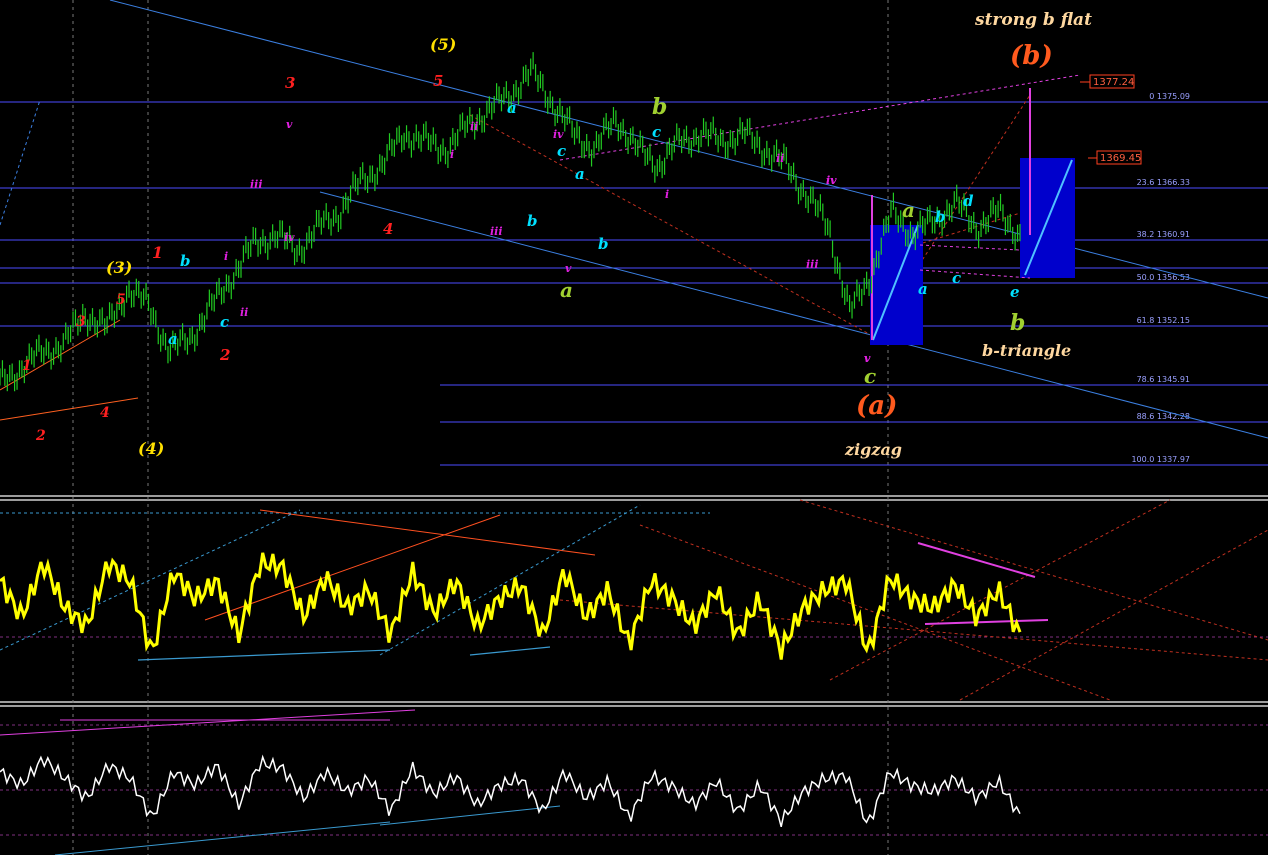  I want to click on annotation-strong-b-flat: strong b flat, so click(1033, 20).